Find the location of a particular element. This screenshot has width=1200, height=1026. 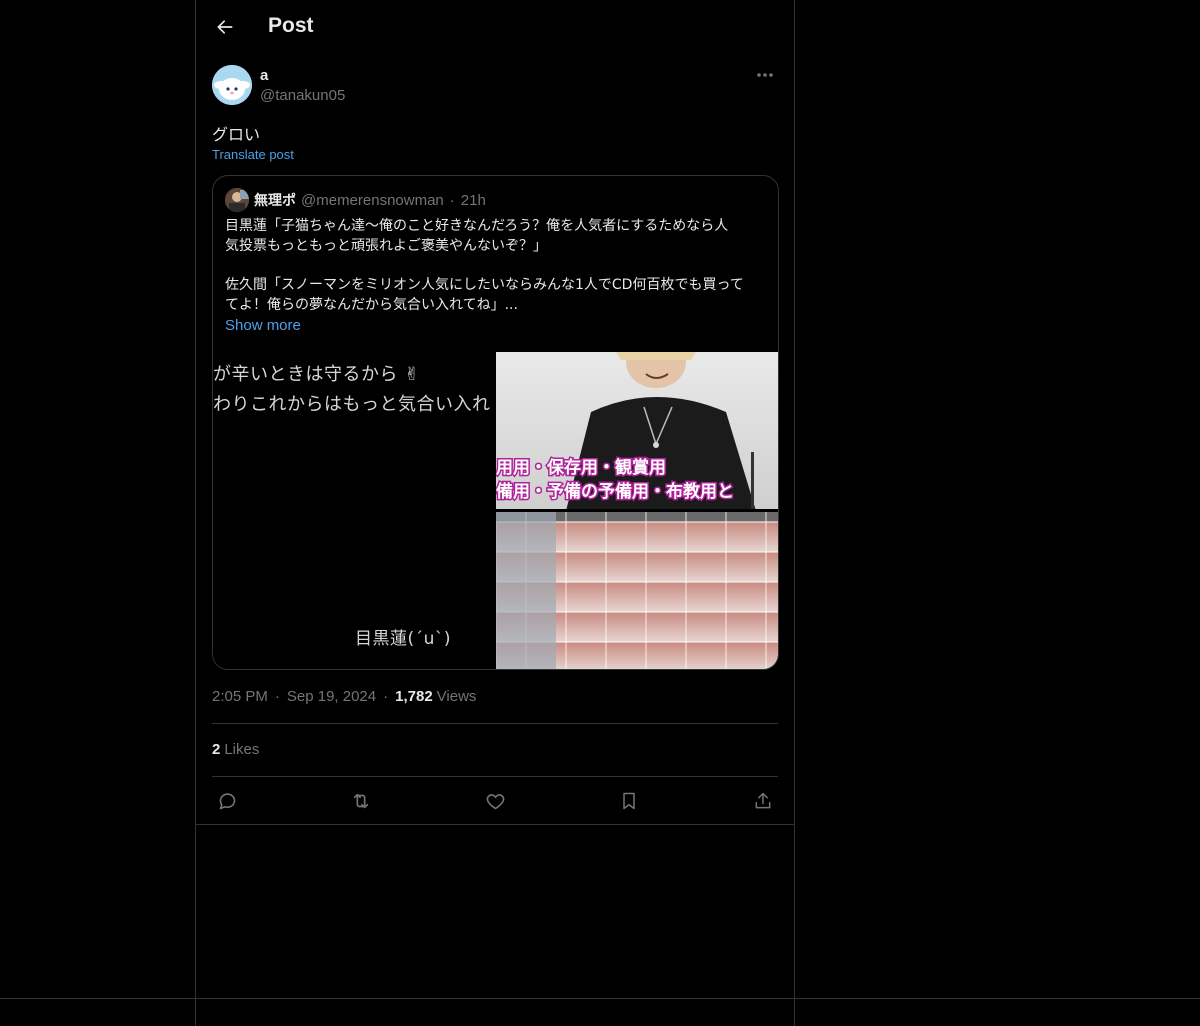

bookmark-button is located at coordinates (629, 801).